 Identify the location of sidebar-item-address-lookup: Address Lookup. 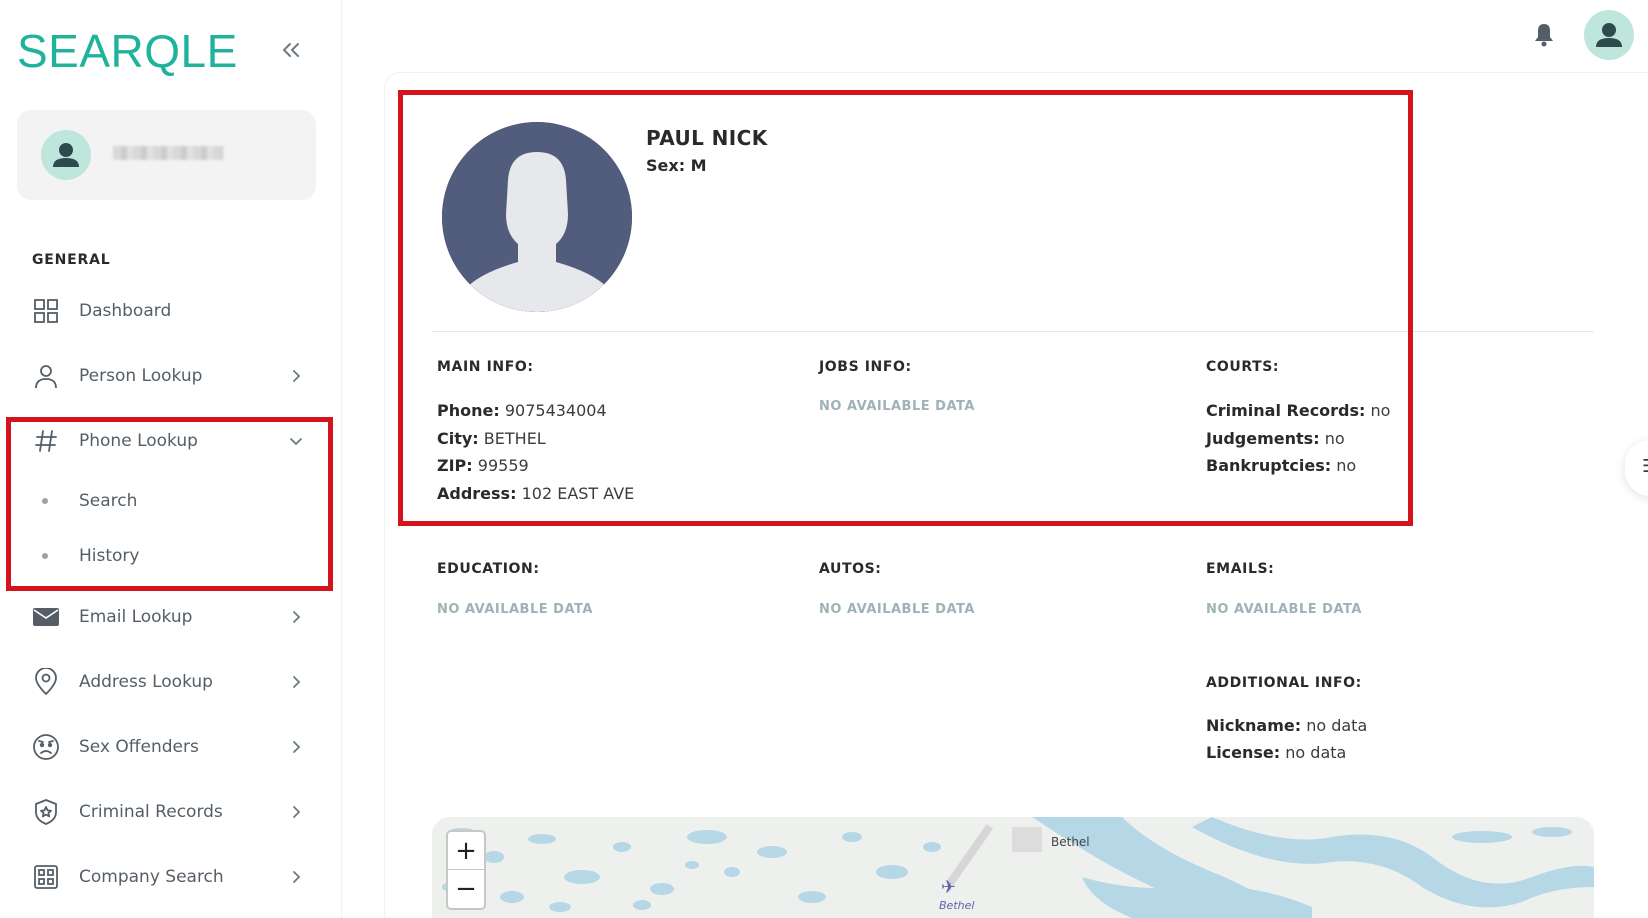
(171, 682).